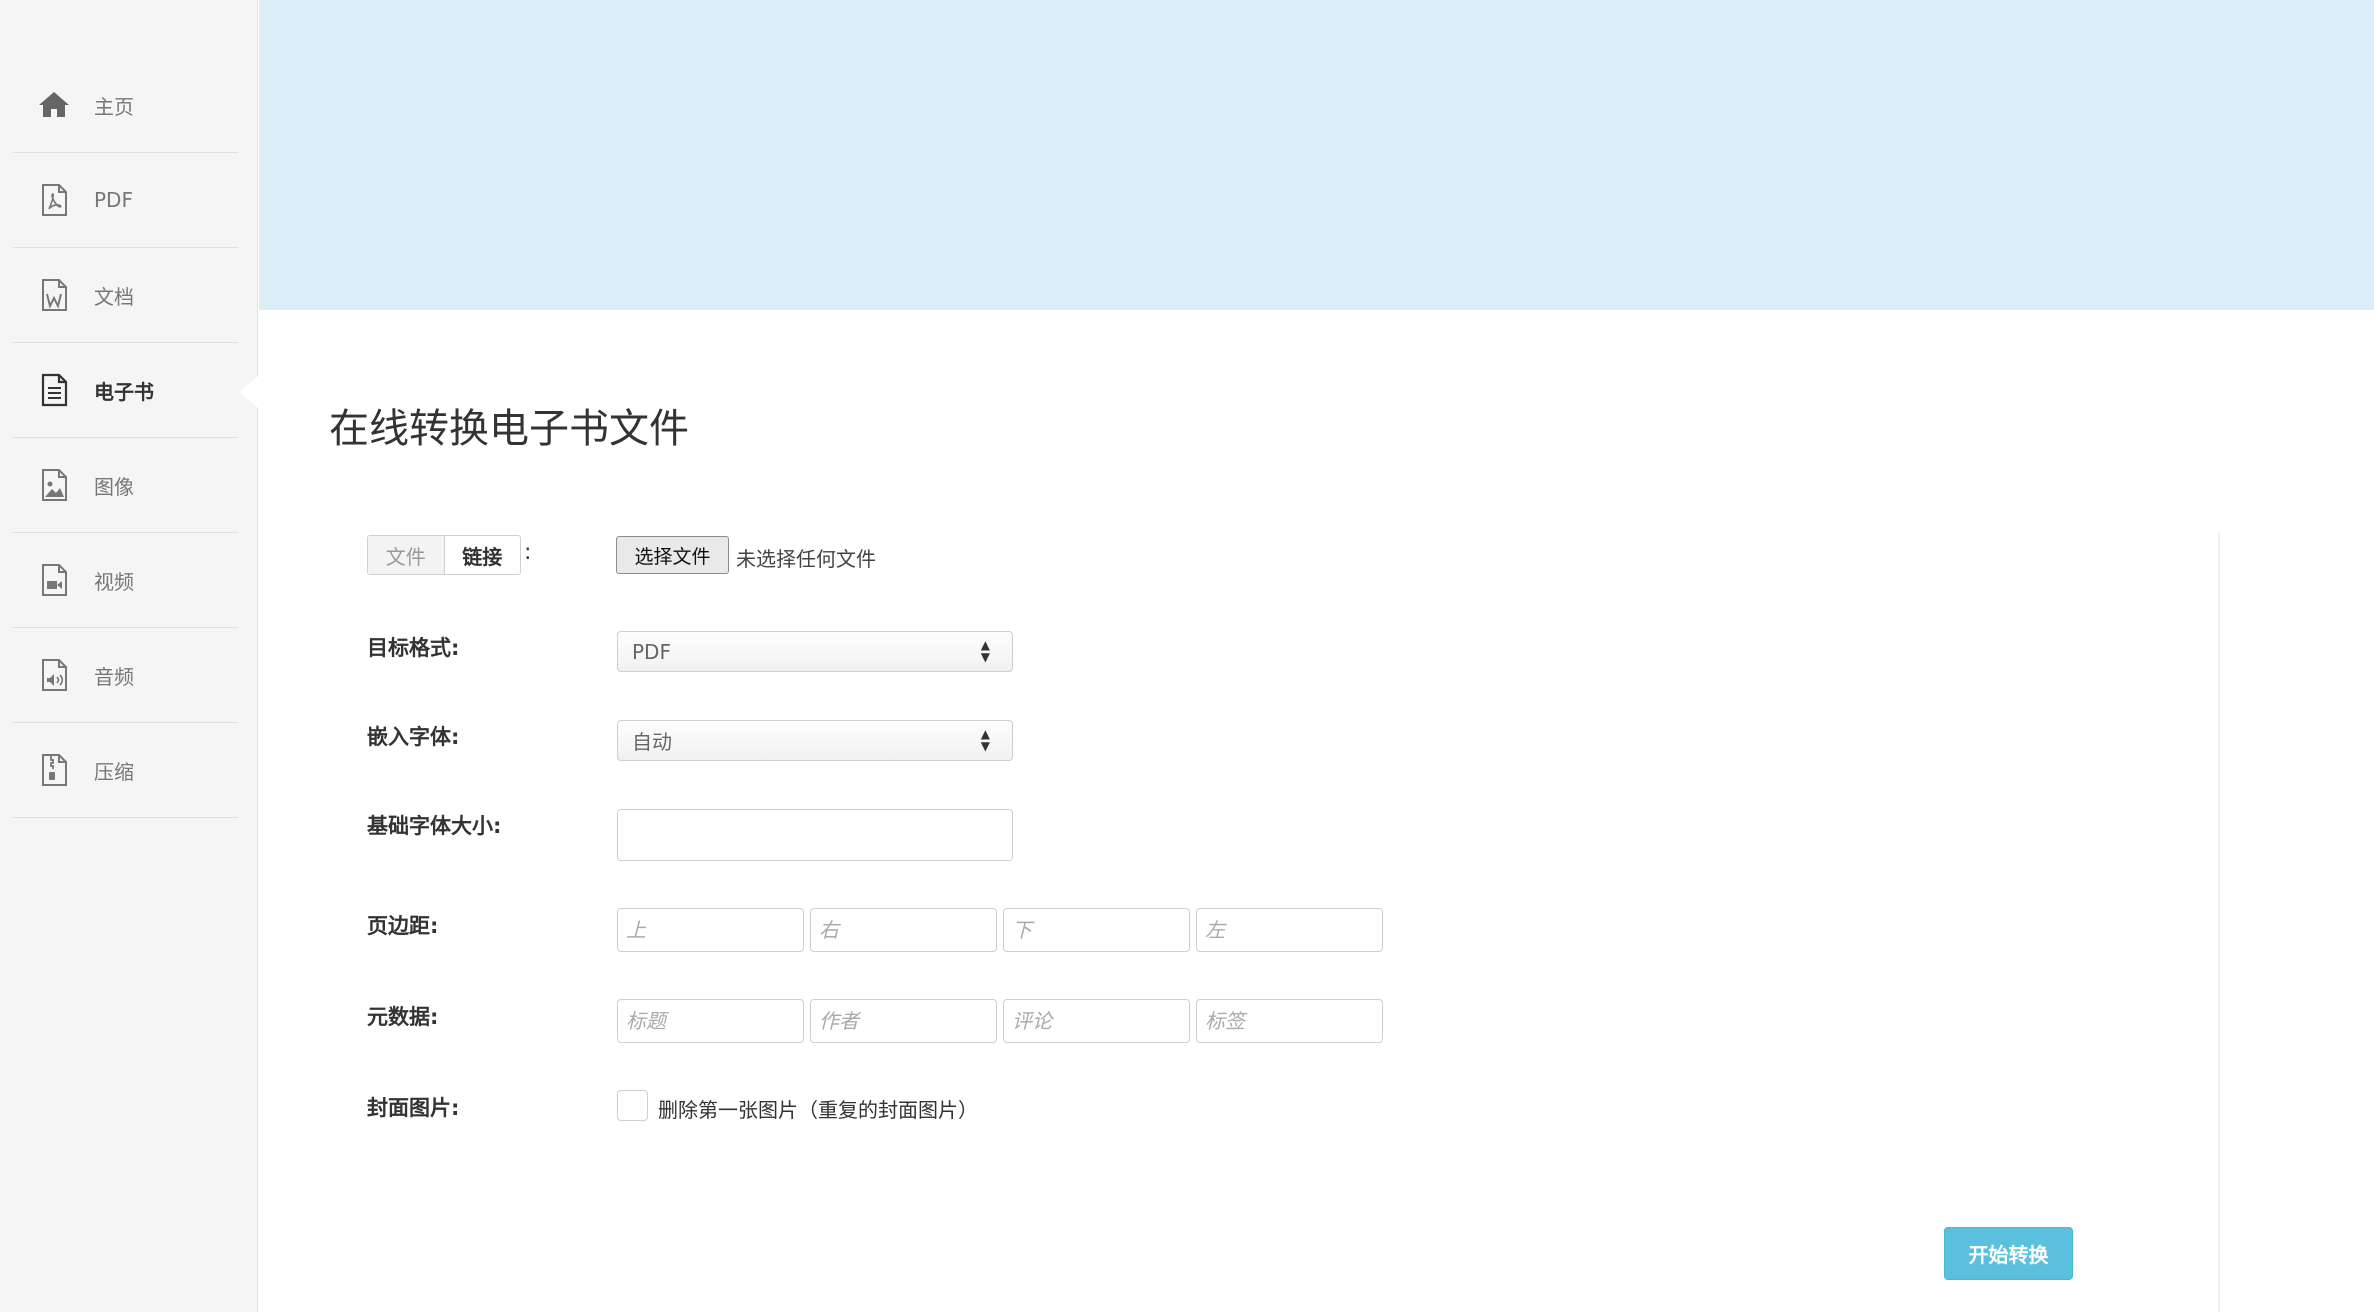 Image resolution: width=2374 pixels, height=1312 pixels. What do you see at coordinates (815, 740) in the screenshot?
I see `embed-font-select: 自动 ▲ ▼` at bounding box center [815, 740].